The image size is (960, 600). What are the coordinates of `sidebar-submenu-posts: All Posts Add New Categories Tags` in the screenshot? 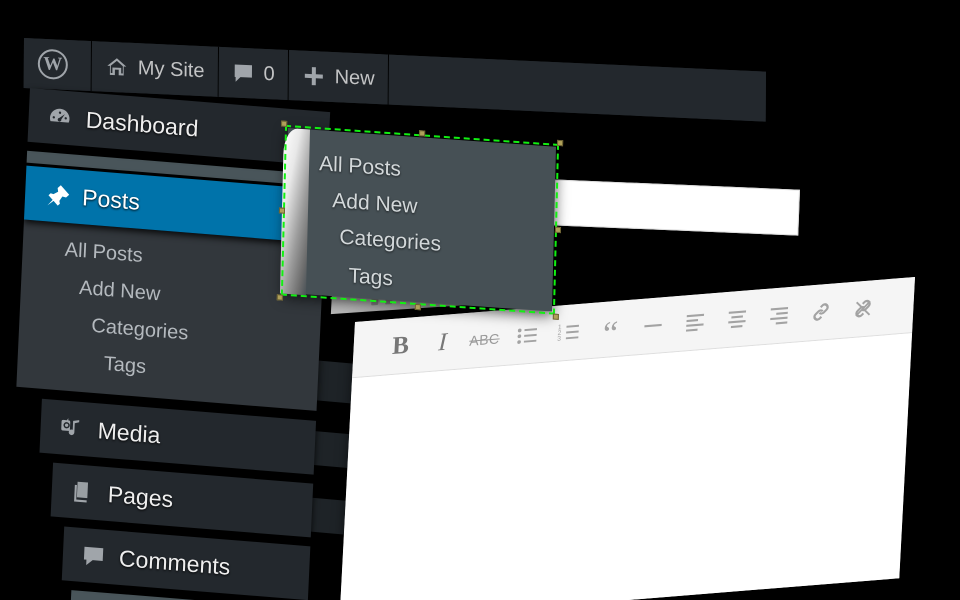 It's located at (170, 315).